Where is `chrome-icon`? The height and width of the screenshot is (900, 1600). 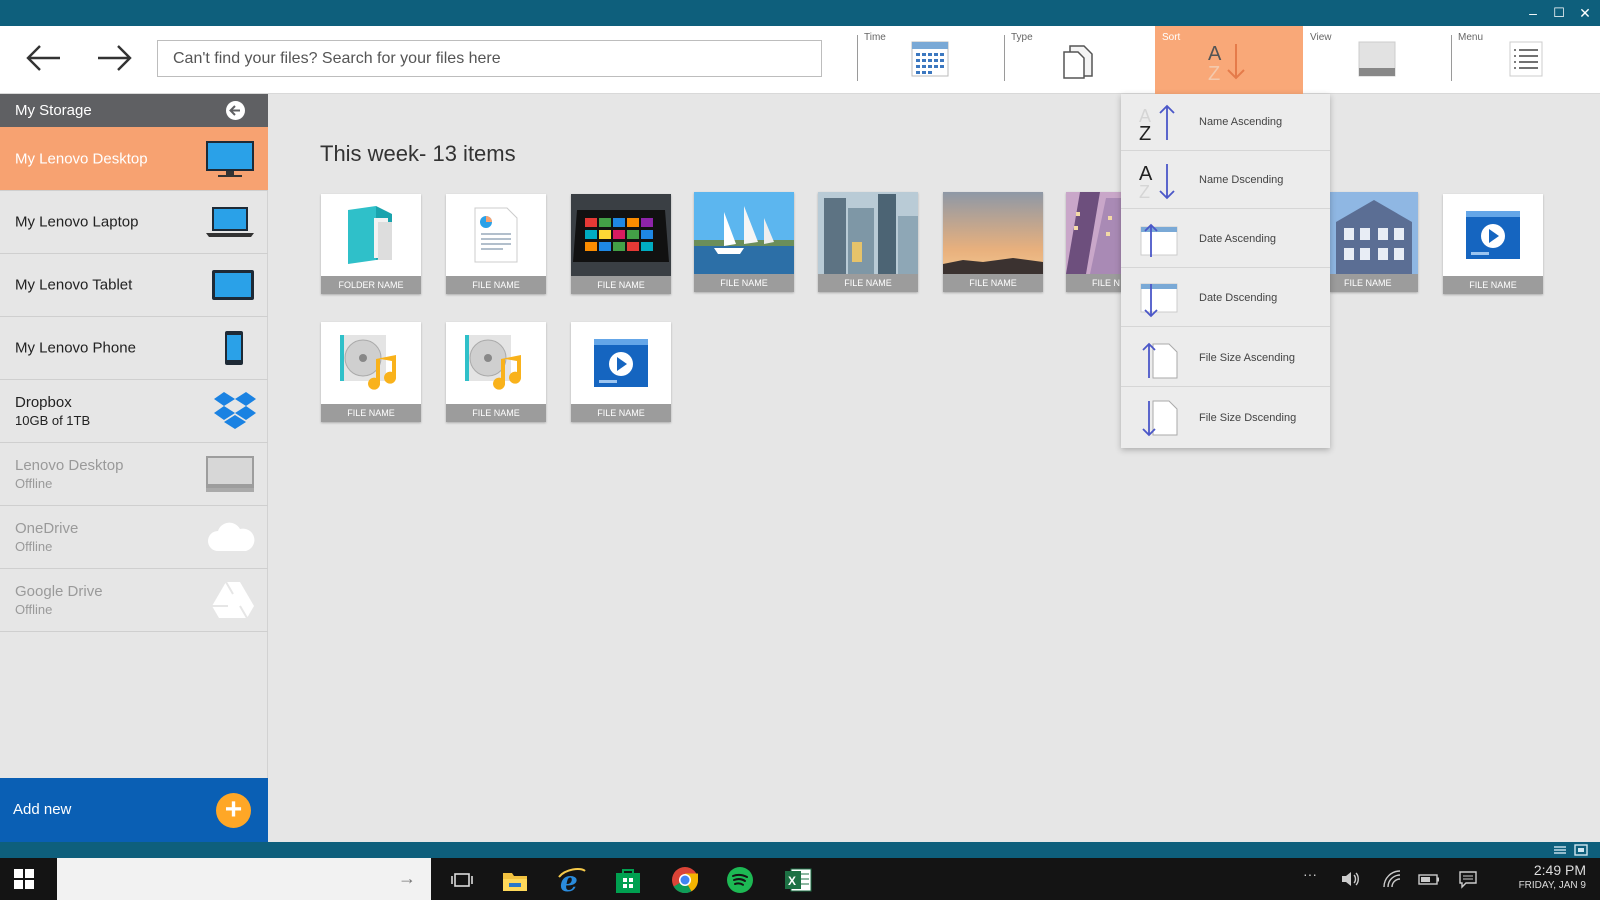
chrome-icon is located at coordinates (685, 880).